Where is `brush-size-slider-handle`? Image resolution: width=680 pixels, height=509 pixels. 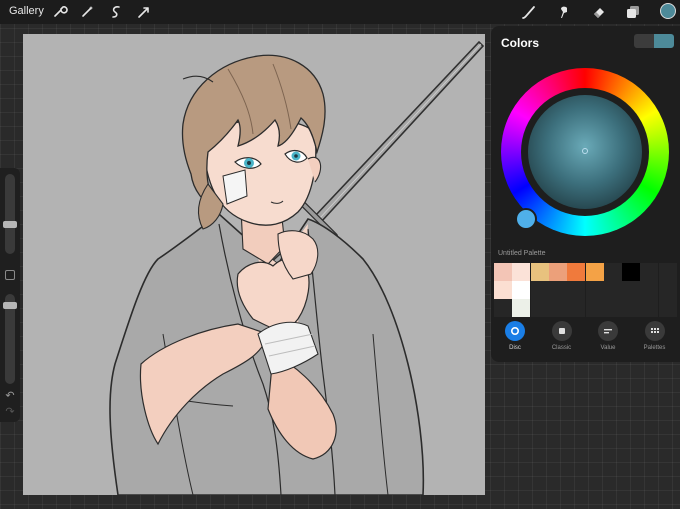
brush-size-slider-handle is located at coordinates (10, 225).